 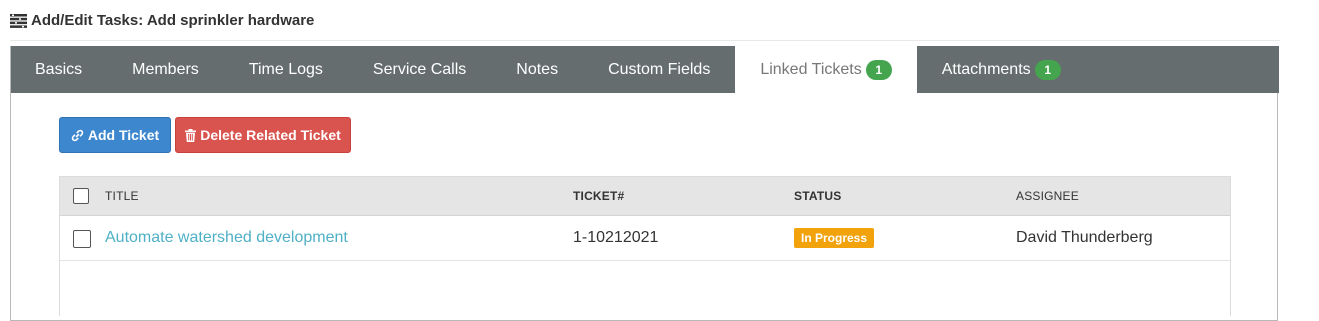 I want to click on status-badge: In Progress, so click(x=834, y=238).